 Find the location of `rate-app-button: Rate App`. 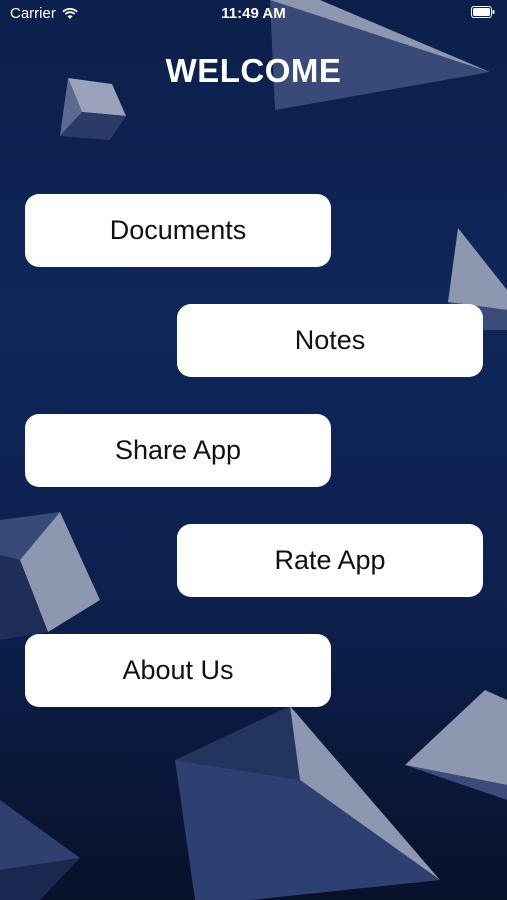

rate-app-button: Rate App is located at coordinates (330, 560).